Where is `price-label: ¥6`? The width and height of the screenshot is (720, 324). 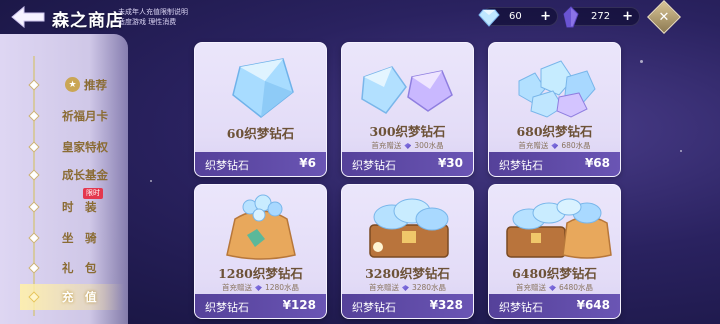 price-label: ¥6 is located at coordinates (307, 163).